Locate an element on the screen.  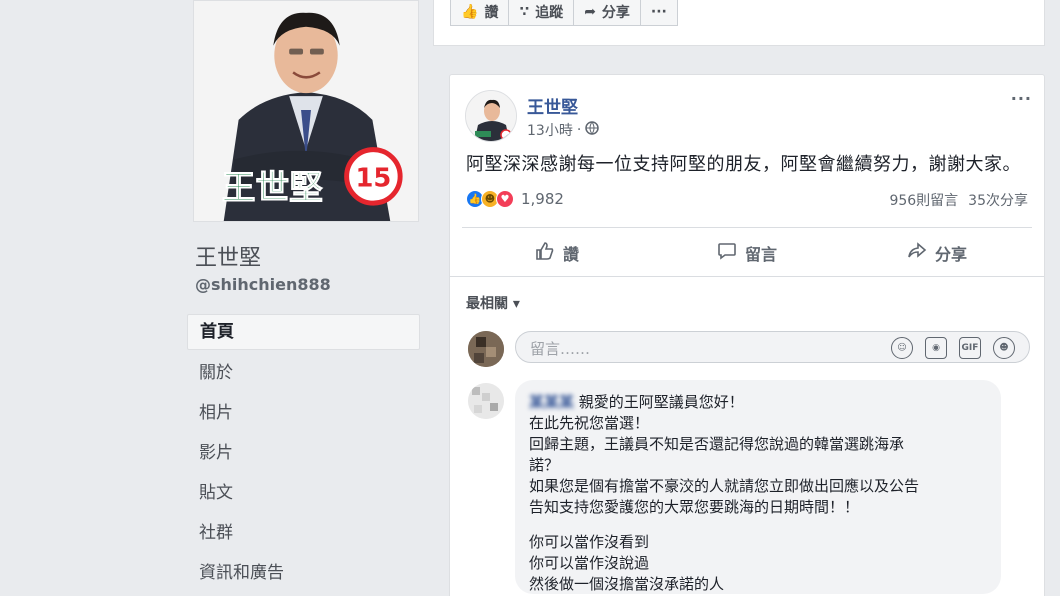
post-author-avatar is located at coordinates (491, 116).